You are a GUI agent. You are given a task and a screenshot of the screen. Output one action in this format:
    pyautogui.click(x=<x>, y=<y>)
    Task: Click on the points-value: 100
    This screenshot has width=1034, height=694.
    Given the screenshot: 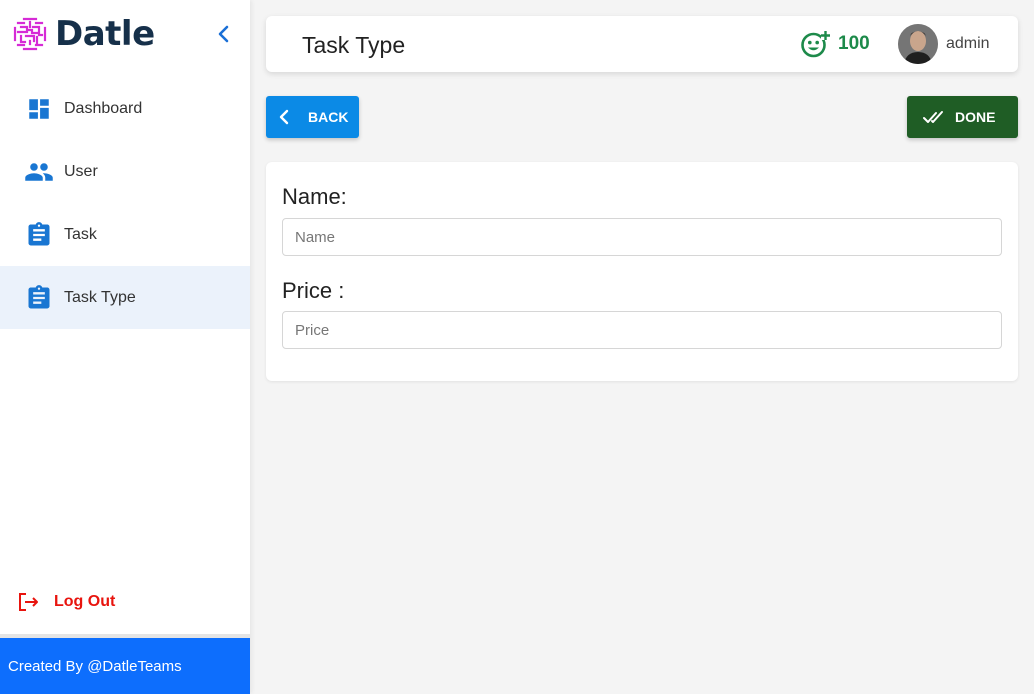 What is the action you would take?
    pyautogui.click(x=854, y=43)
    